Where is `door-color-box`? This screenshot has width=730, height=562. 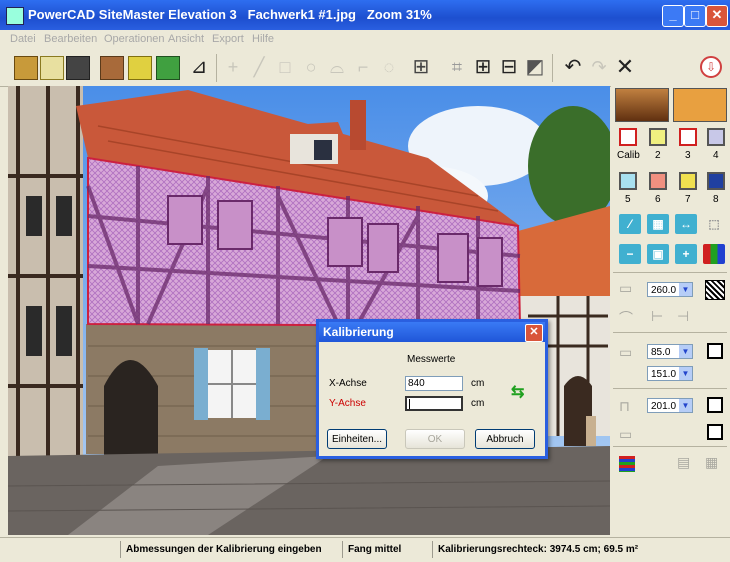
door-color-box is located at coordinates (715, 405).